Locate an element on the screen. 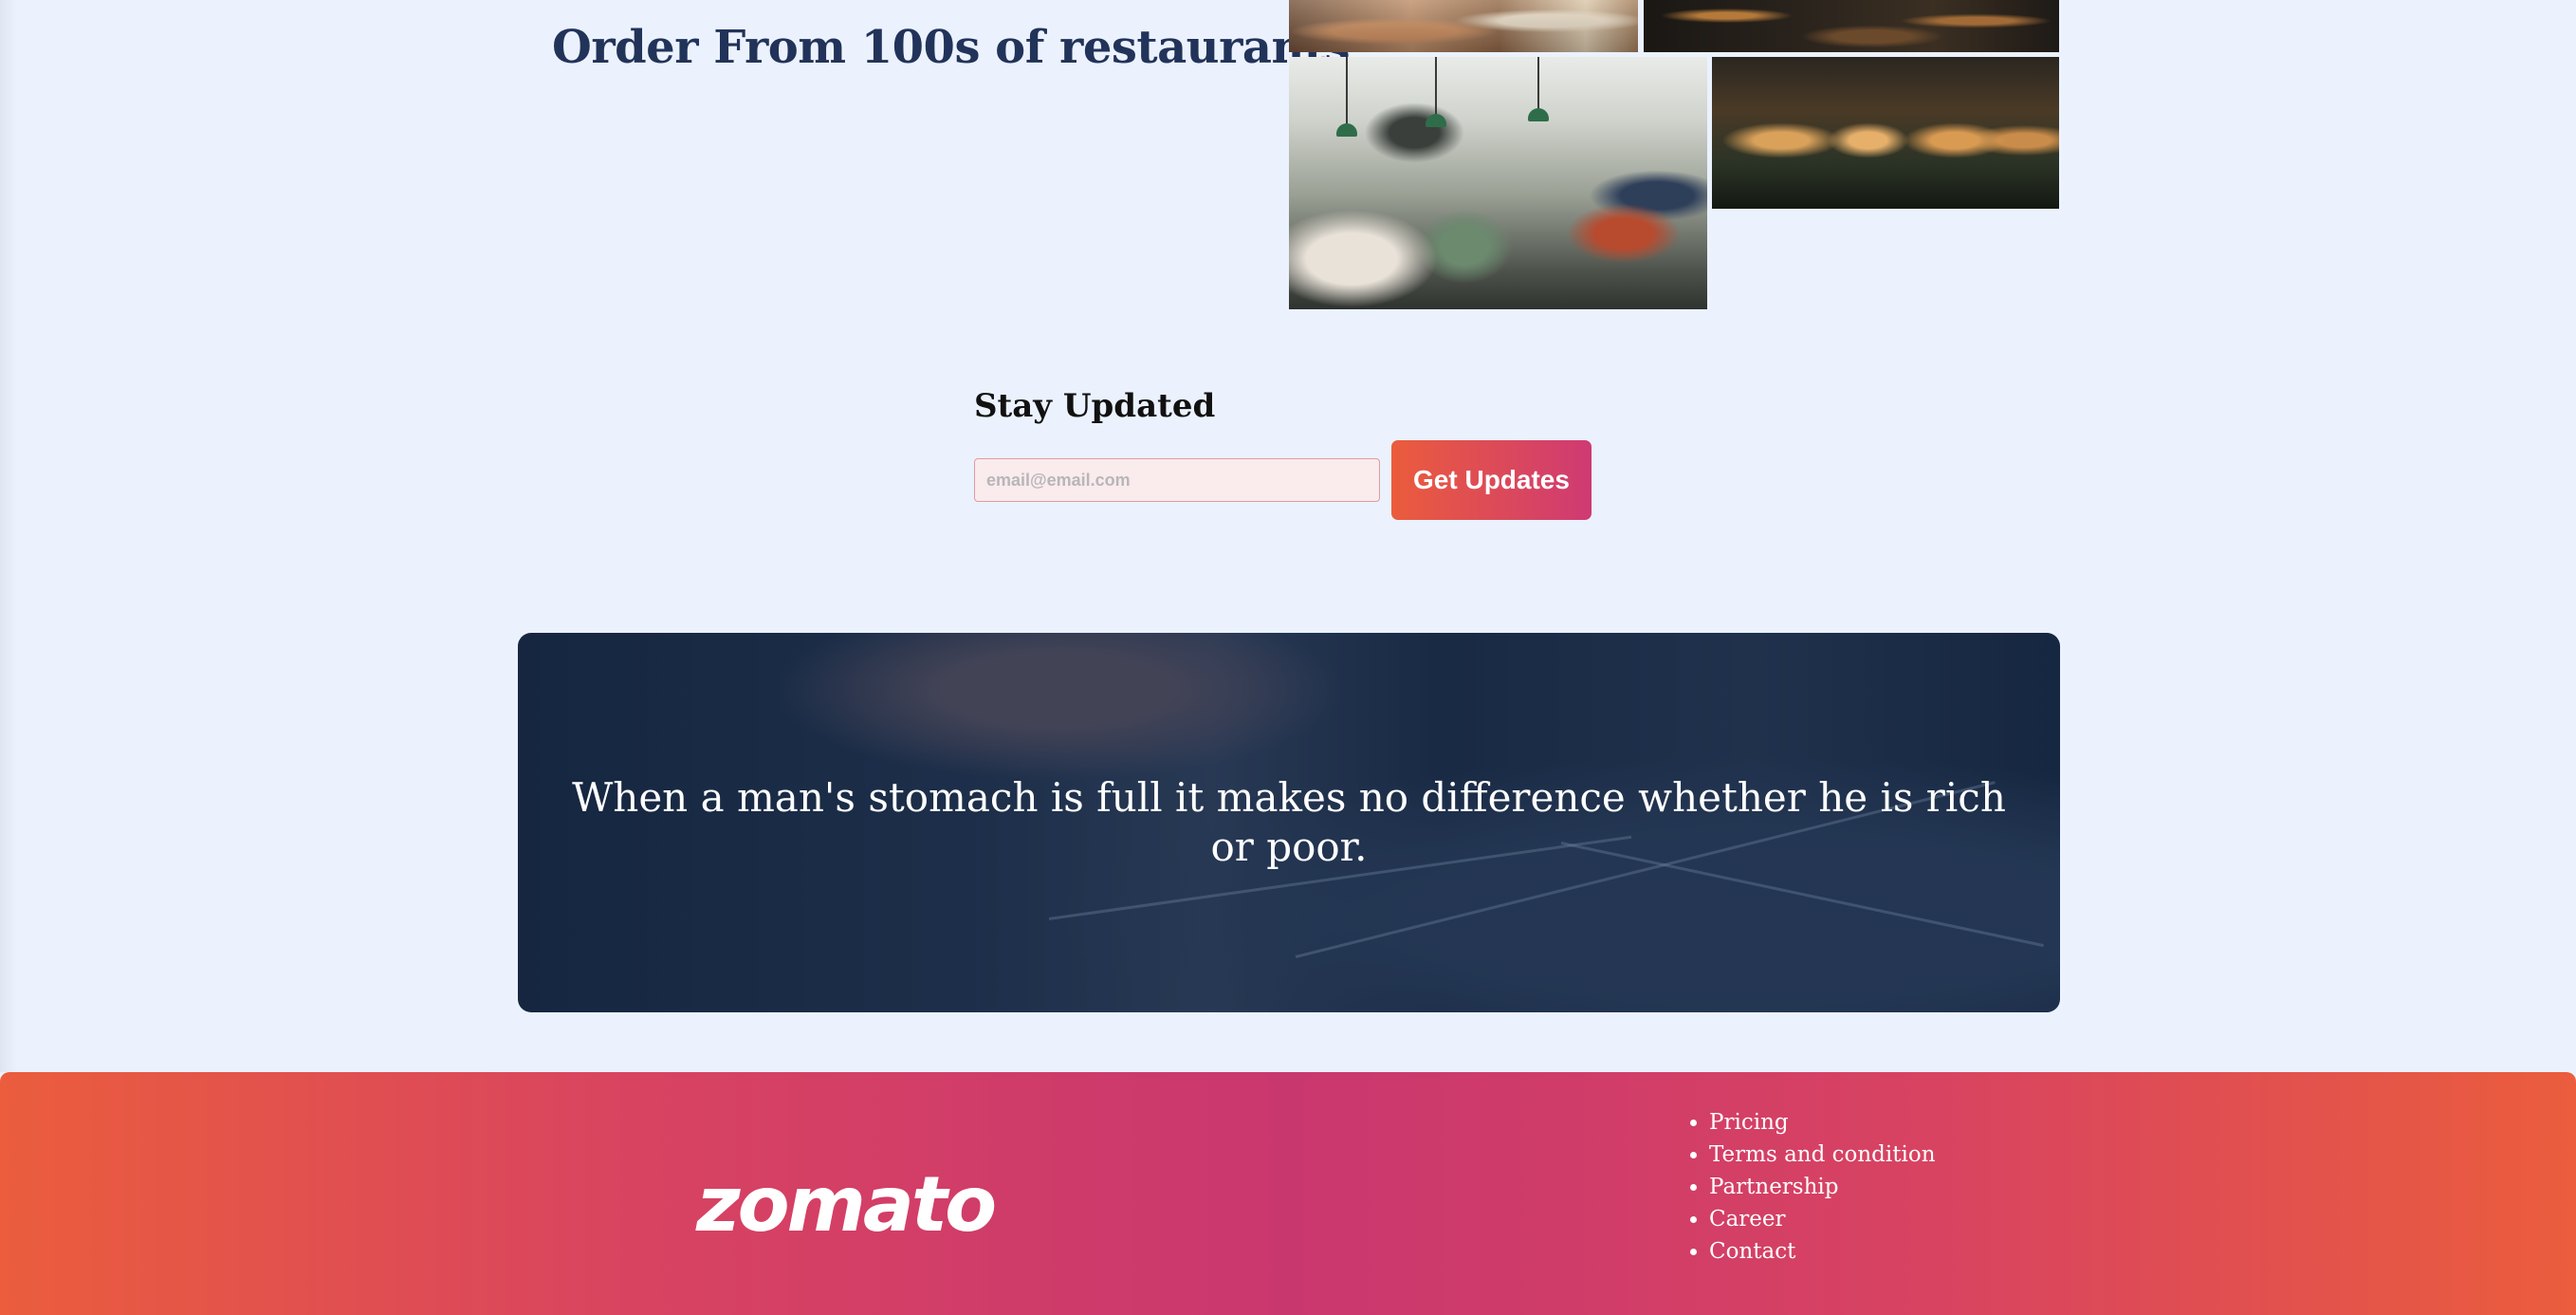 This screenshot has width=2576, height=1315. page-edge-shade is located at coordinates (8, 536).